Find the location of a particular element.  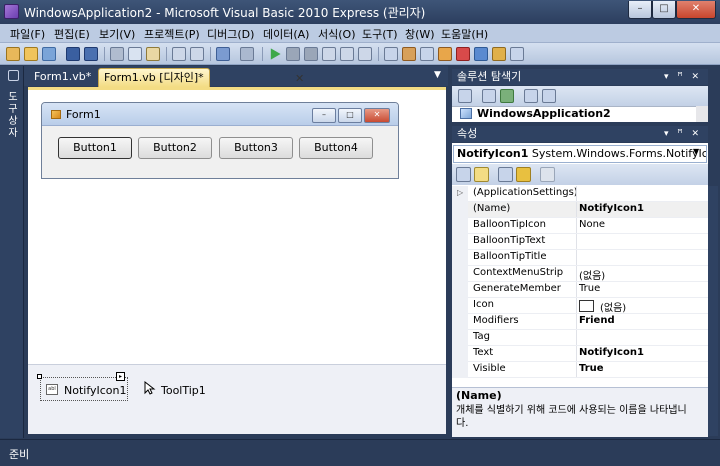

copy-icon is located at coordinates (135, 54).